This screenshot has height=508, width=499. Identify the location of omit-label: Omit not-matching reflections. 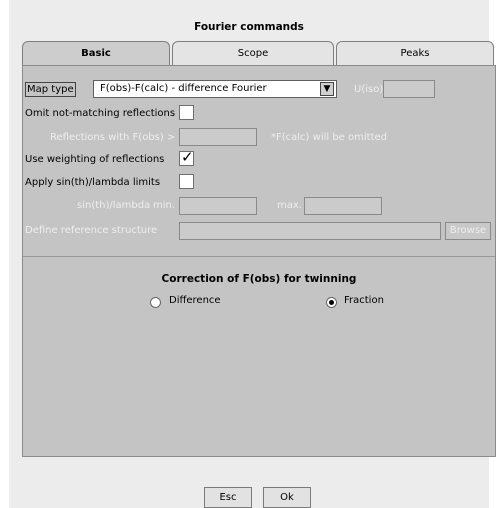
(100, 113).